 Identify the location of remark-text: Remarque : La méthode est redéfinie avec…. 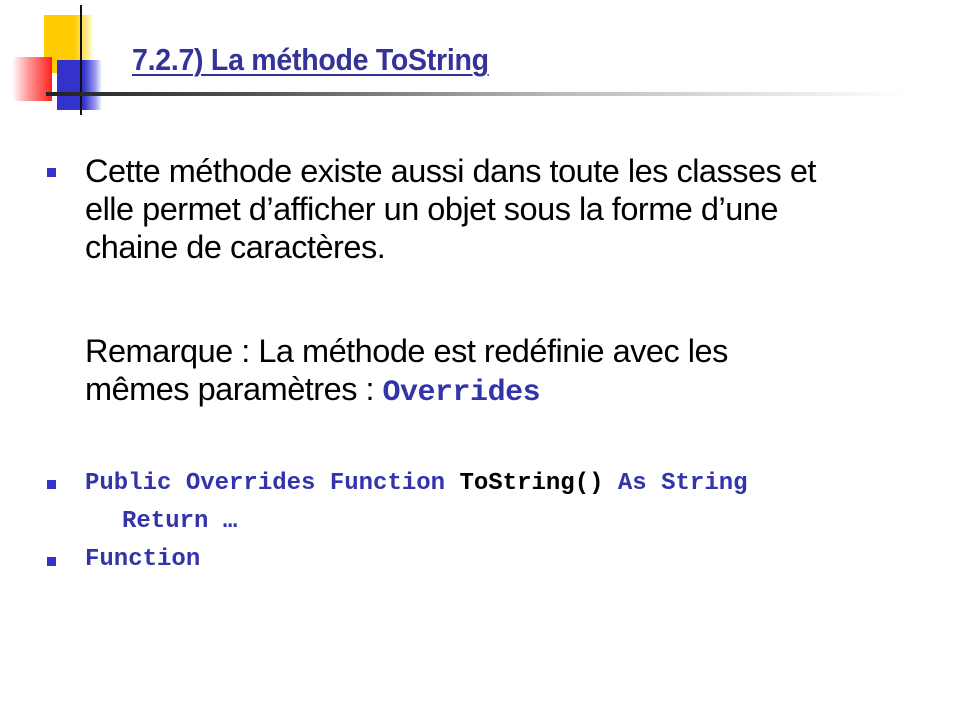
(406, 372).